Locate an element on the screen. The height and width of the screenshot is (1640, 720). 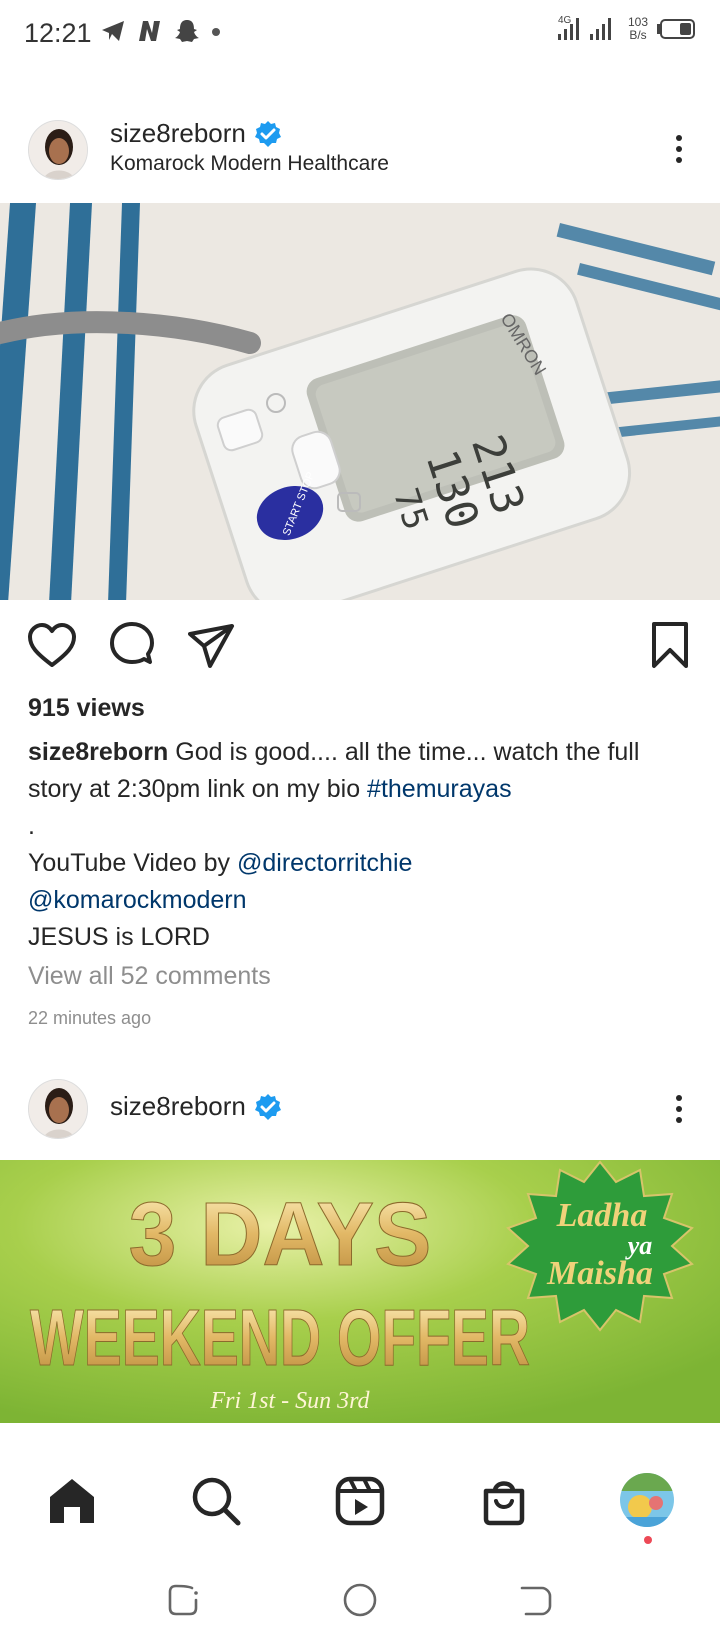
caption-mention-directorritchie: @directorritchie is located at coordinates (324, 863).